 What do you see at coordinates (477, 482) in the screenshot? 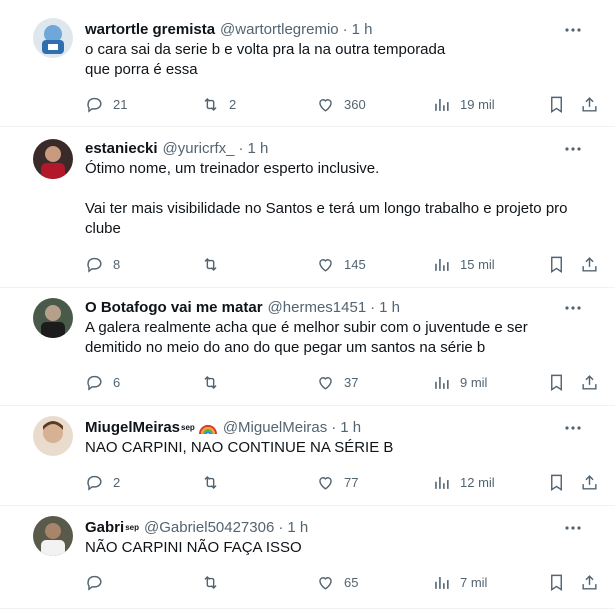
I see `view-count: 12 mil` at bounding box center [477, 482].